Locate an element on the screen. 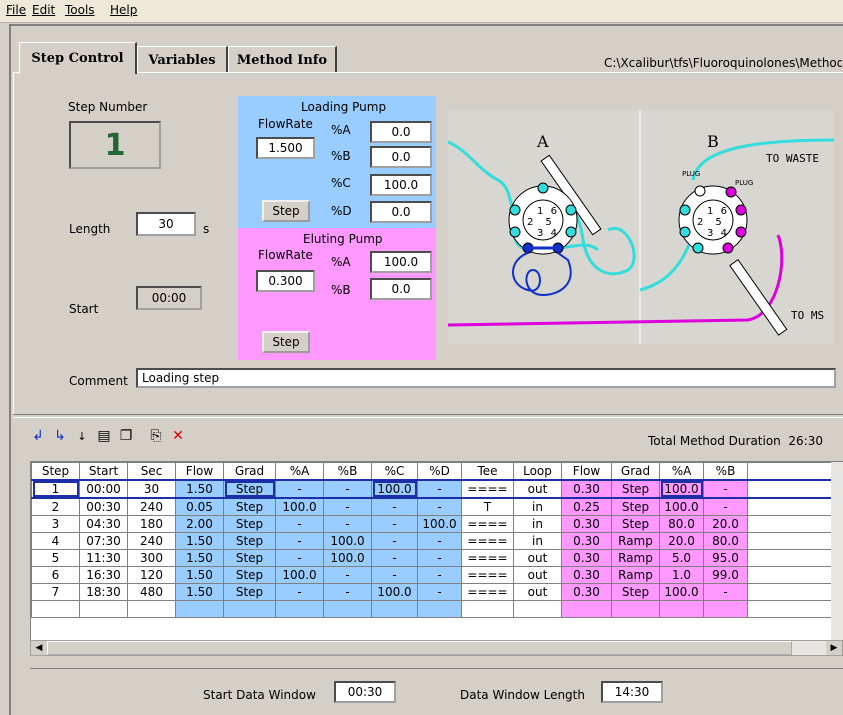 This screenshot has height=715, width=843. start-window-input: 00:30 is located at coordinates (365, 692).